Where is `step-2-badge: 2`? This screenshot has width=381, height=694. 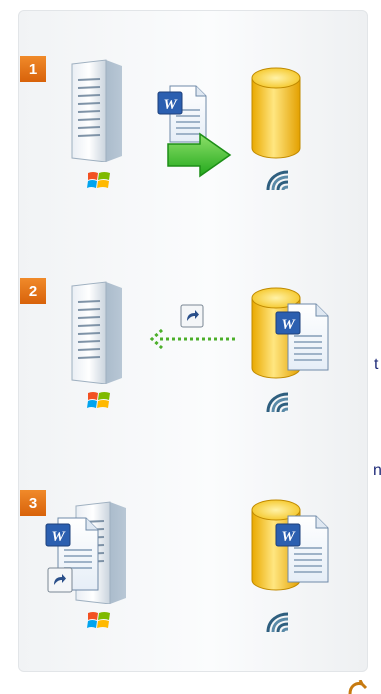 step-2-badge: 2 is located at coordinates (33, 291).